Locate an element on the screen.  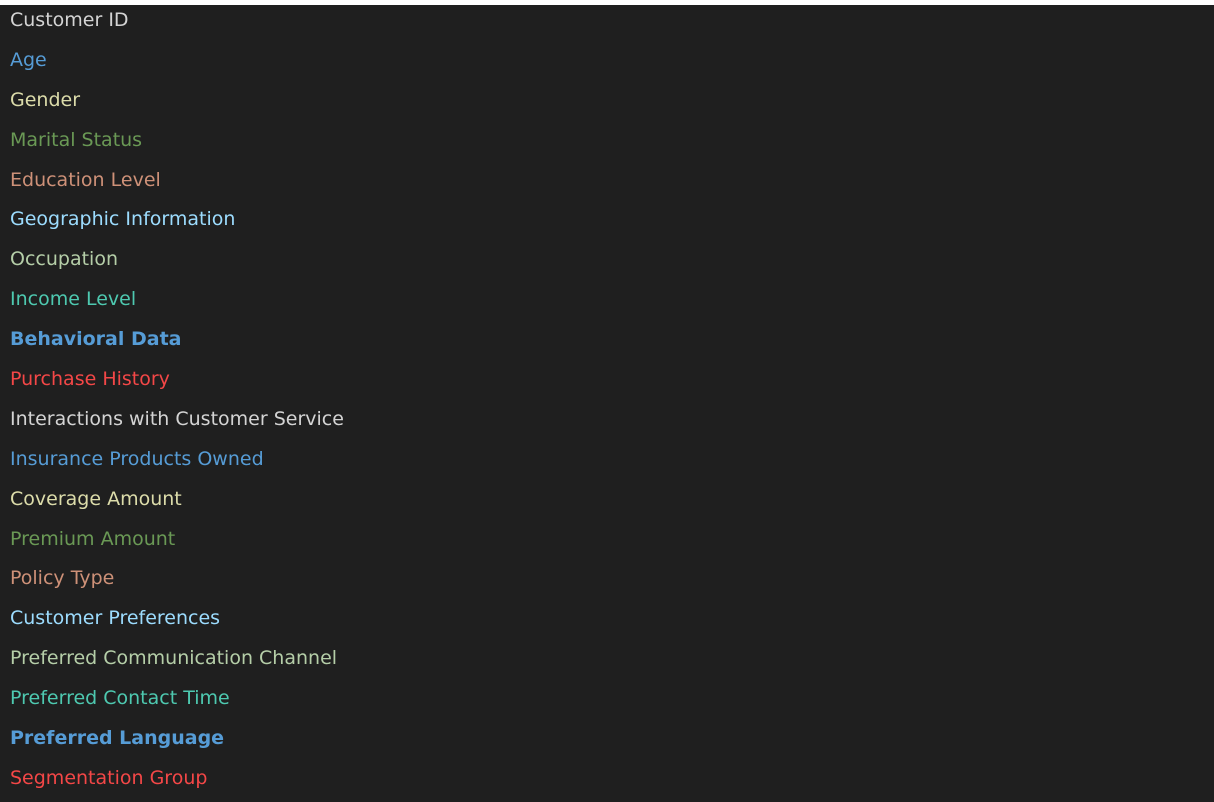
field-item: Preferred Communication Channel is located at coordinates (174, 658).